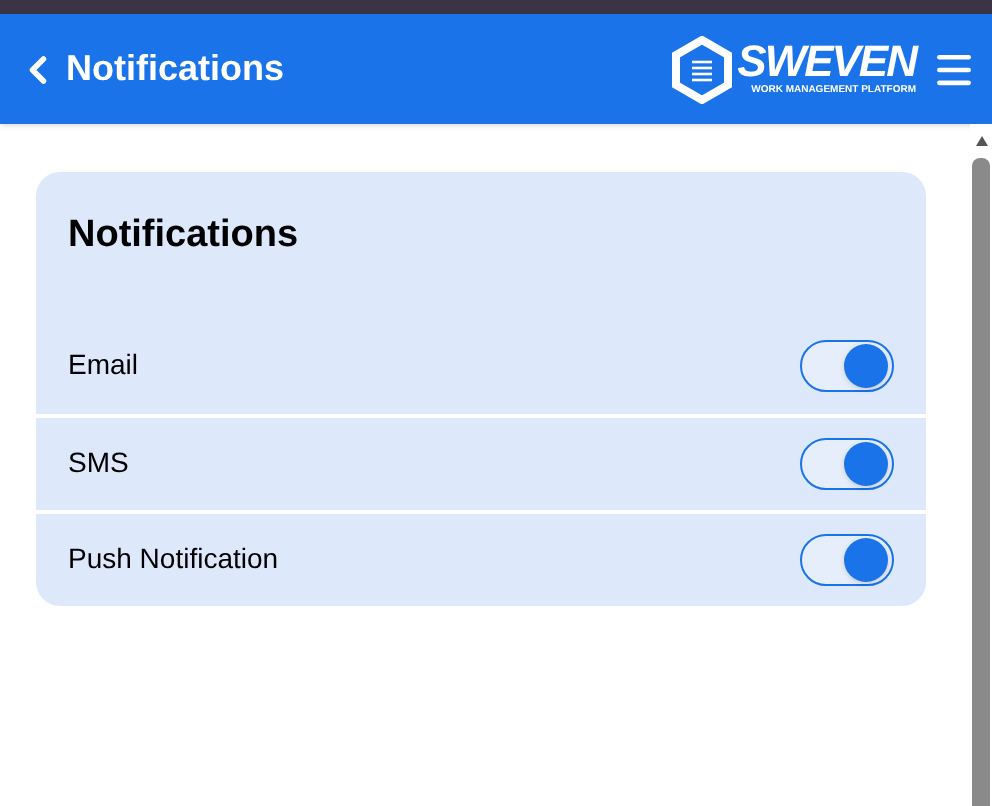  Describe the element at coordinates (98, 463) in the screenshot. I see `setting-label: SMS` at that location.